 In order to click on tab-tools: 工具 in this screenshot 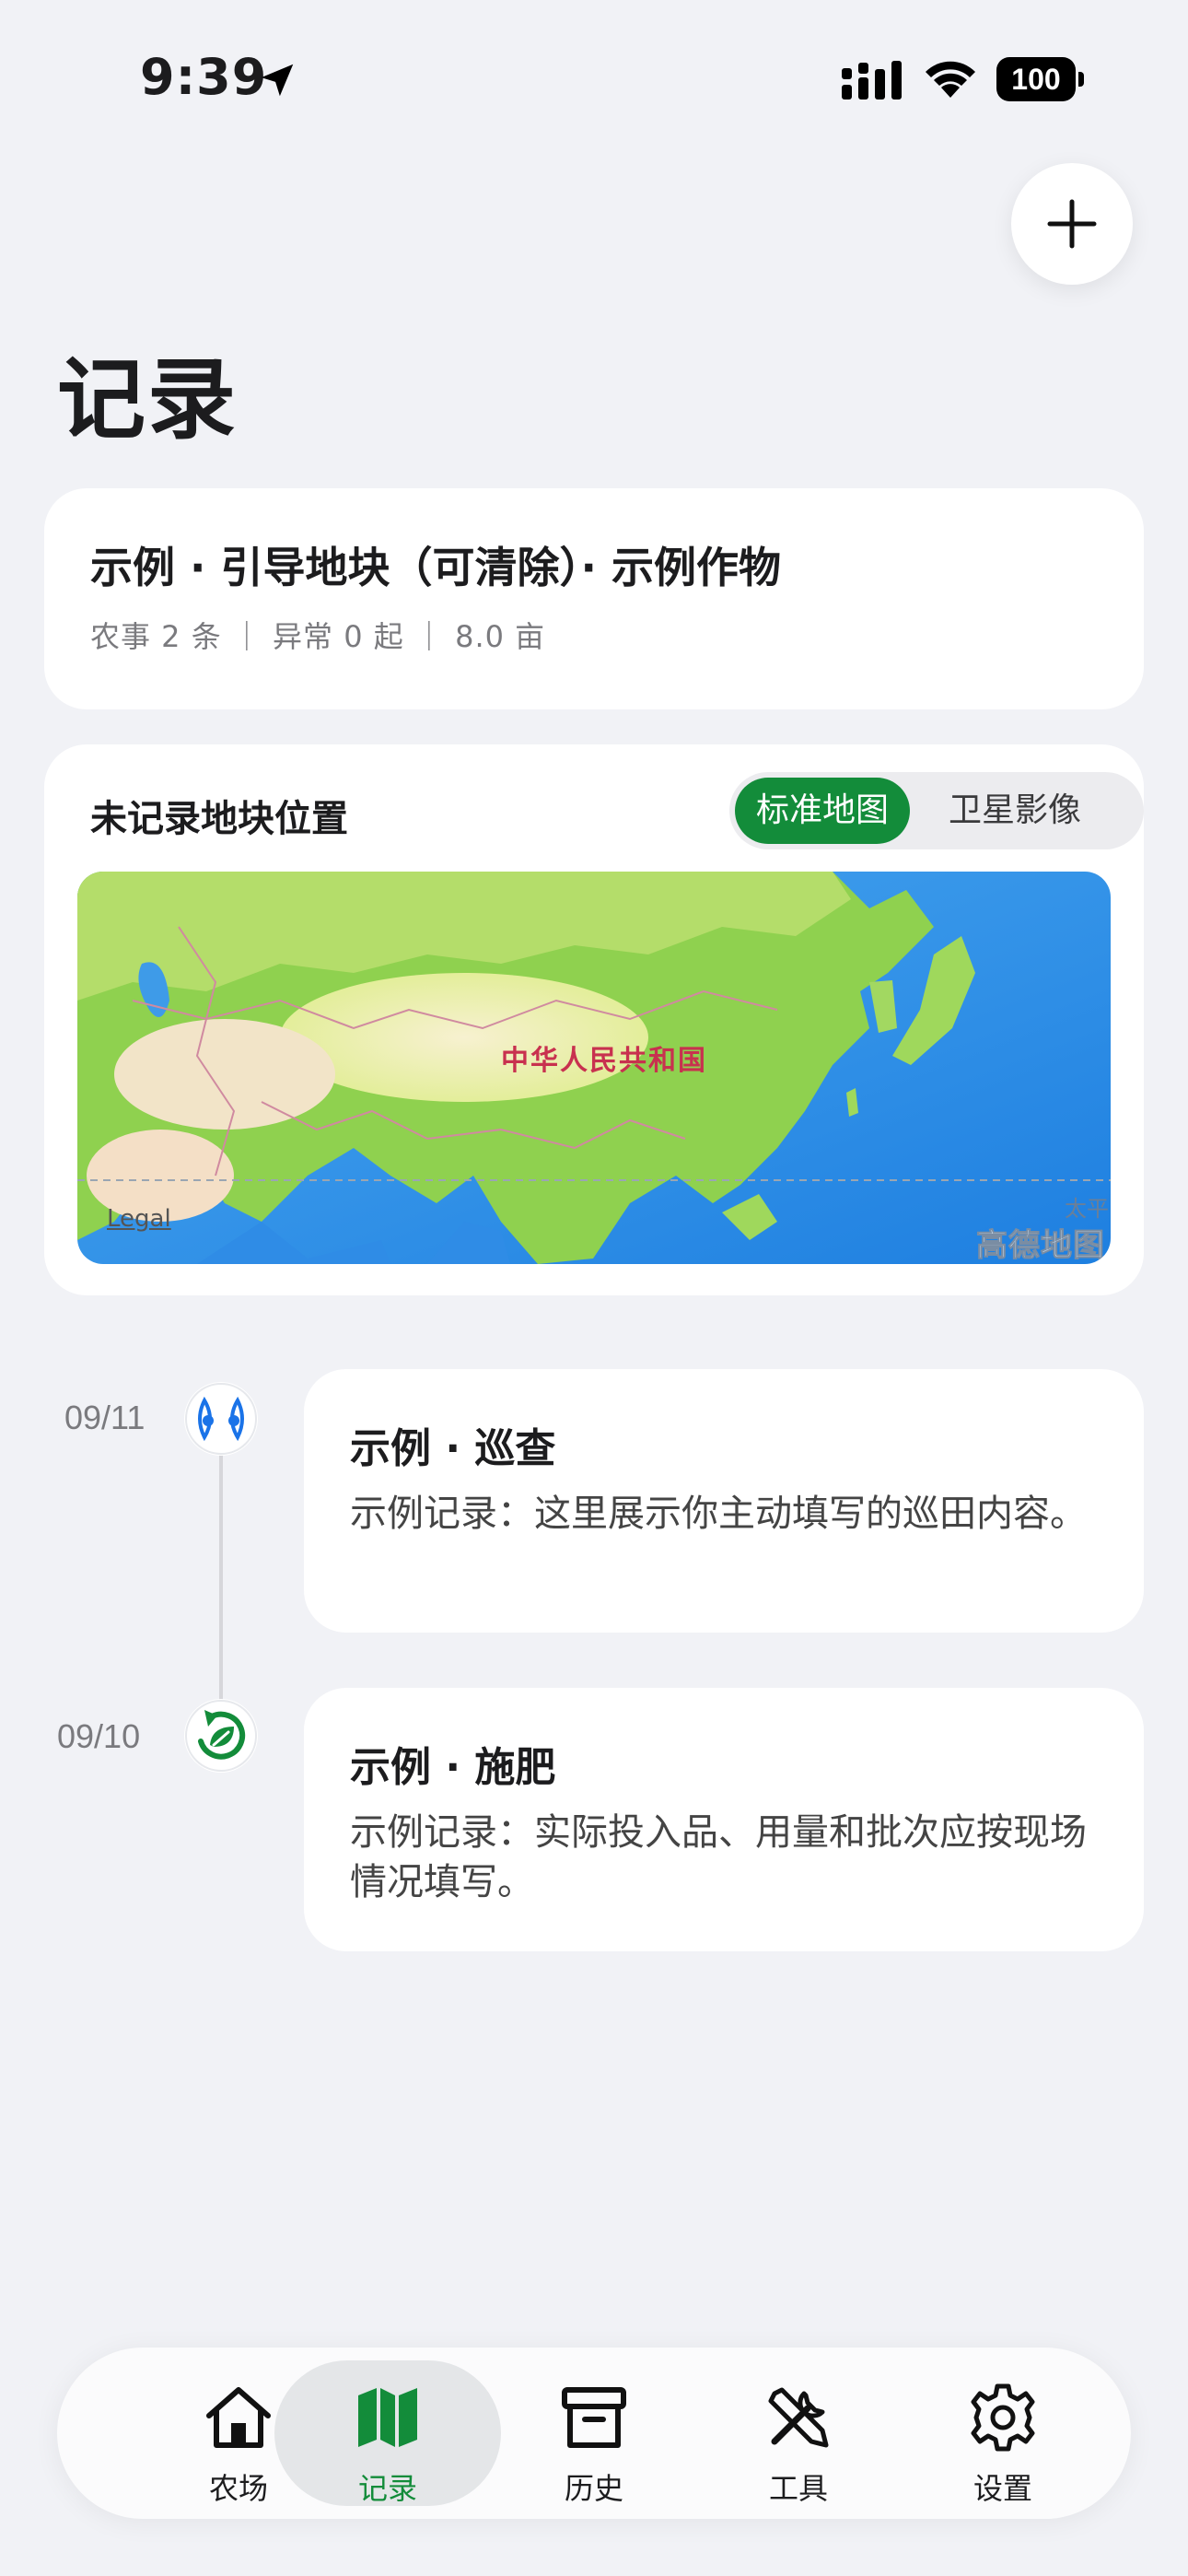, I will do `click(798, 2433)`.